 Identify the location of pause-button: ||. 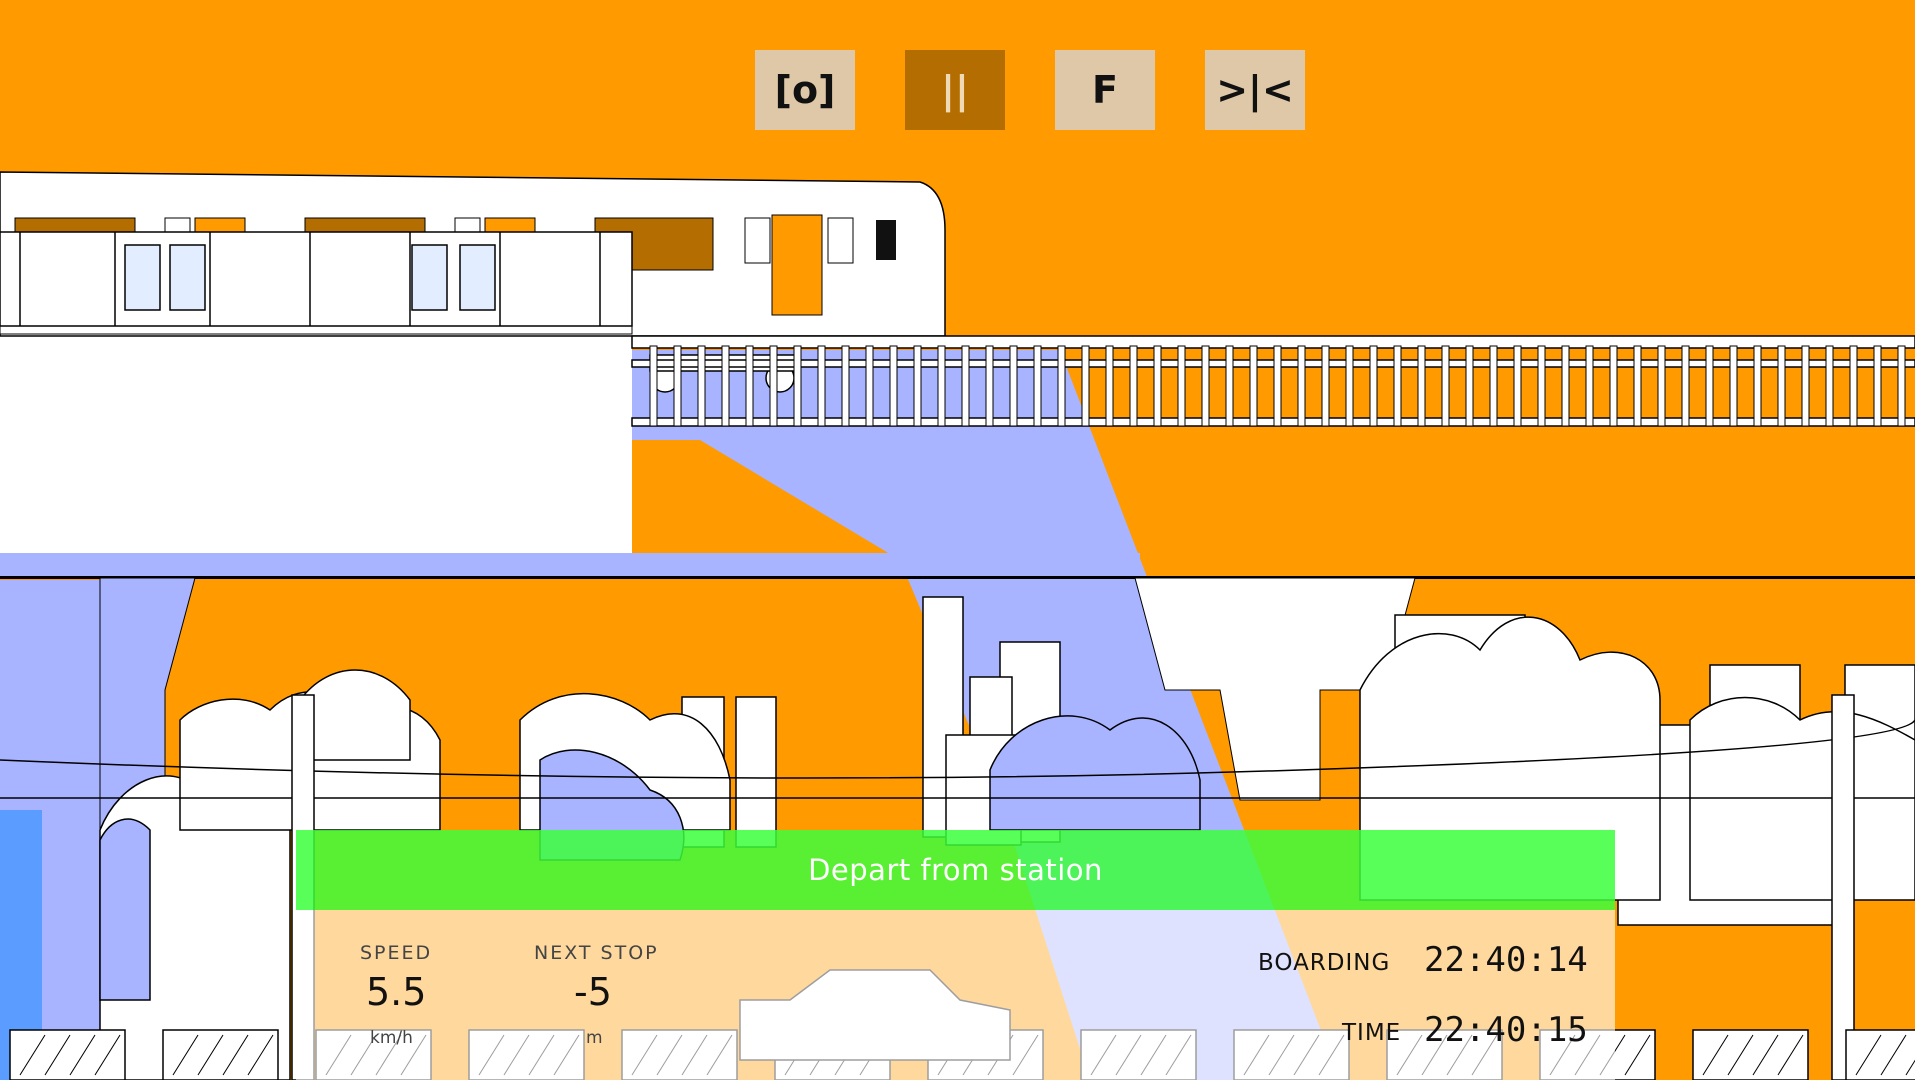
(955, 90).